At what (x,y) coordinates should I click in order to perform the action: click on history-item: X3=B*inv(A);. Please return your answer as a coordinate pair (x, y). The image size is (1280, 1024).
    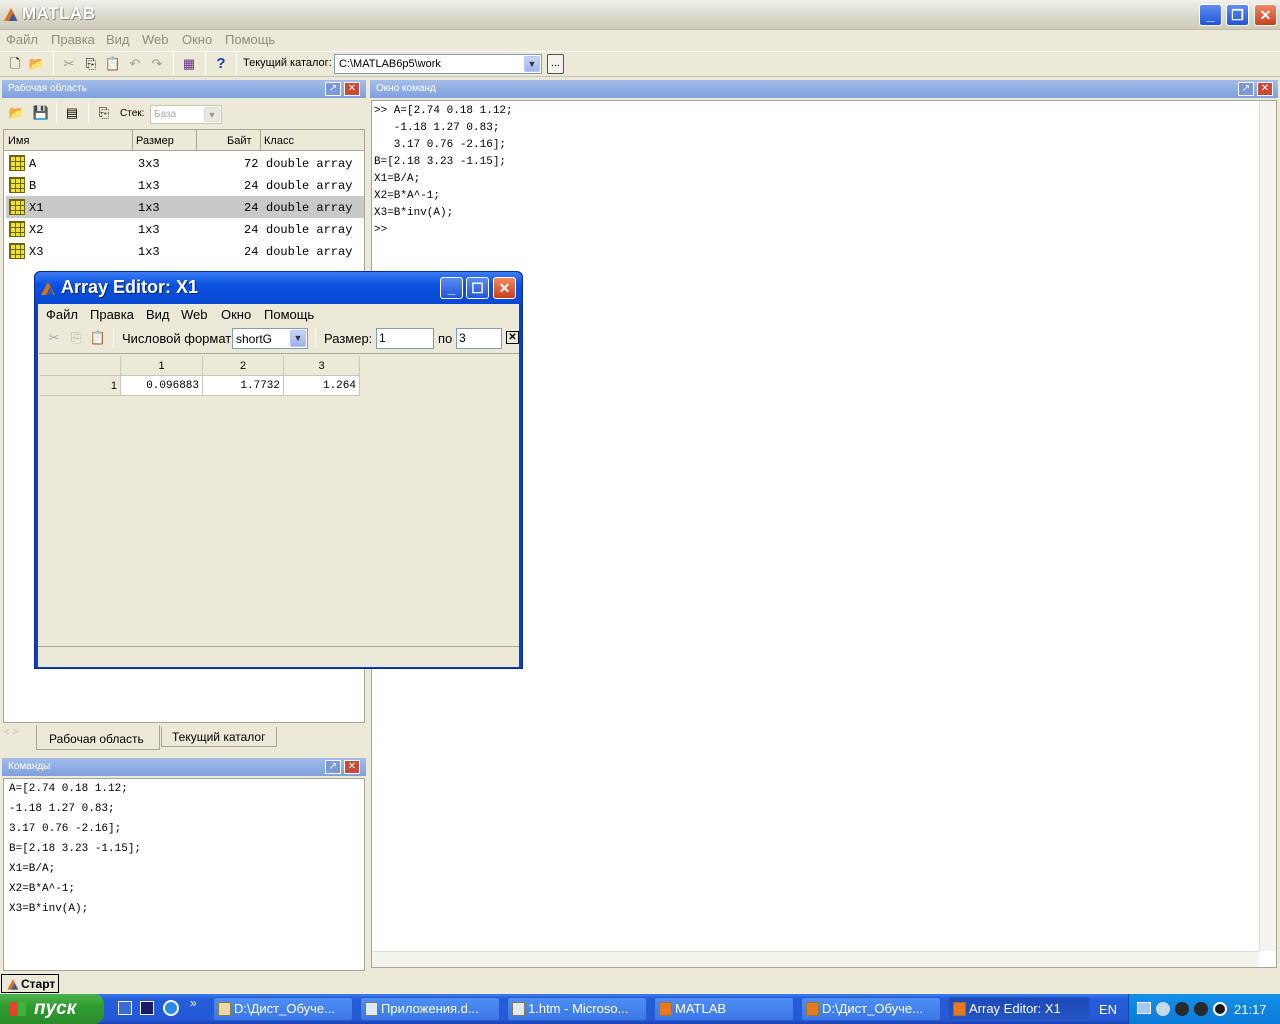
    Looking at the image, I should click on (48, 909).